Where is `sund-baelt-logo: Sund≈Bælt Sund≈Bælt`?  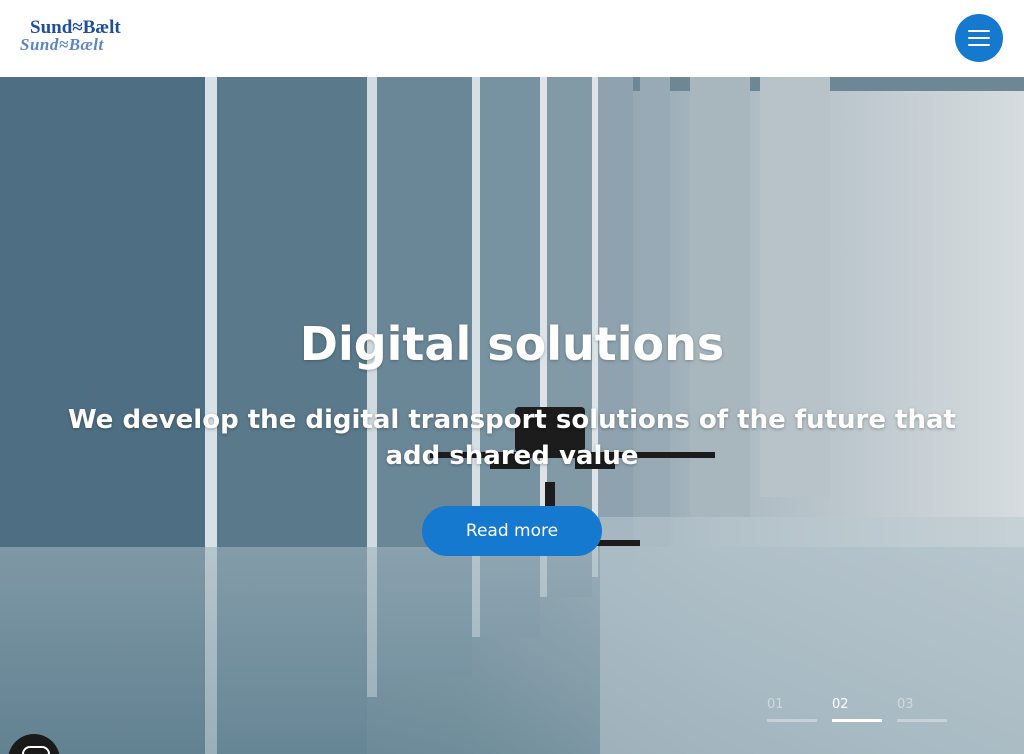
sund-baelt-logo: Sund≈Bælt Sund≈Bælt is located at coordinates (91, 36).